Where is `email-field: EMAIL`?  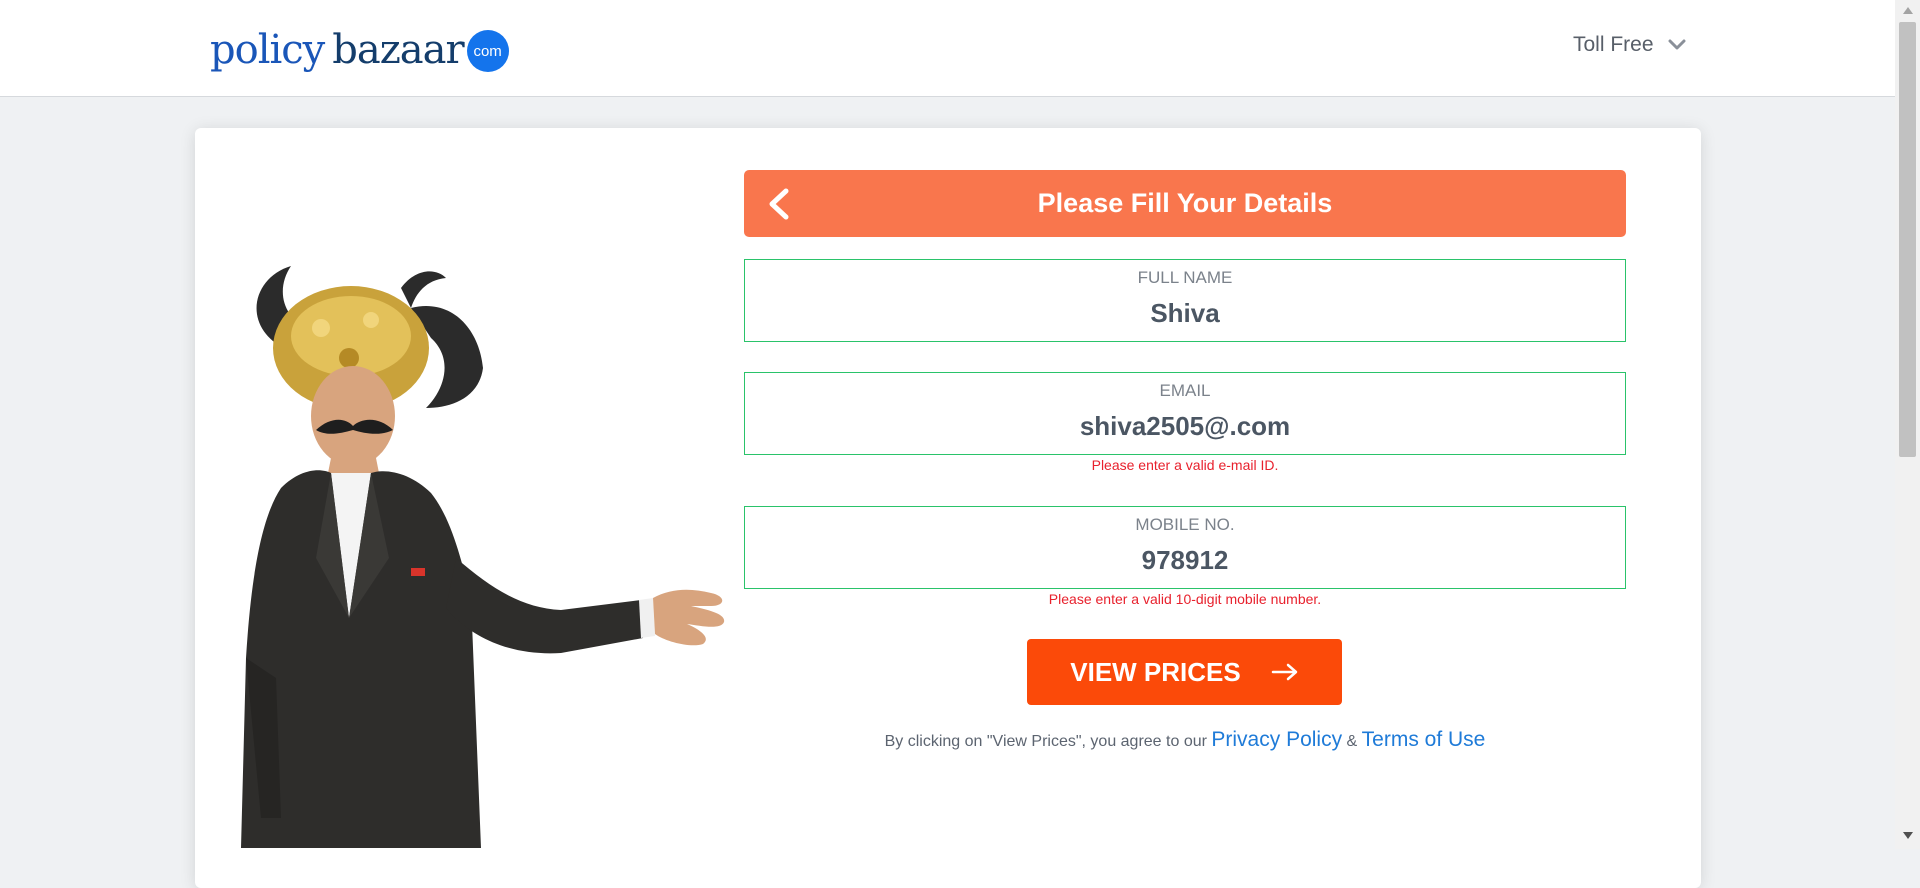
email-field: EMAIL is located at coordinates (1185, 413).